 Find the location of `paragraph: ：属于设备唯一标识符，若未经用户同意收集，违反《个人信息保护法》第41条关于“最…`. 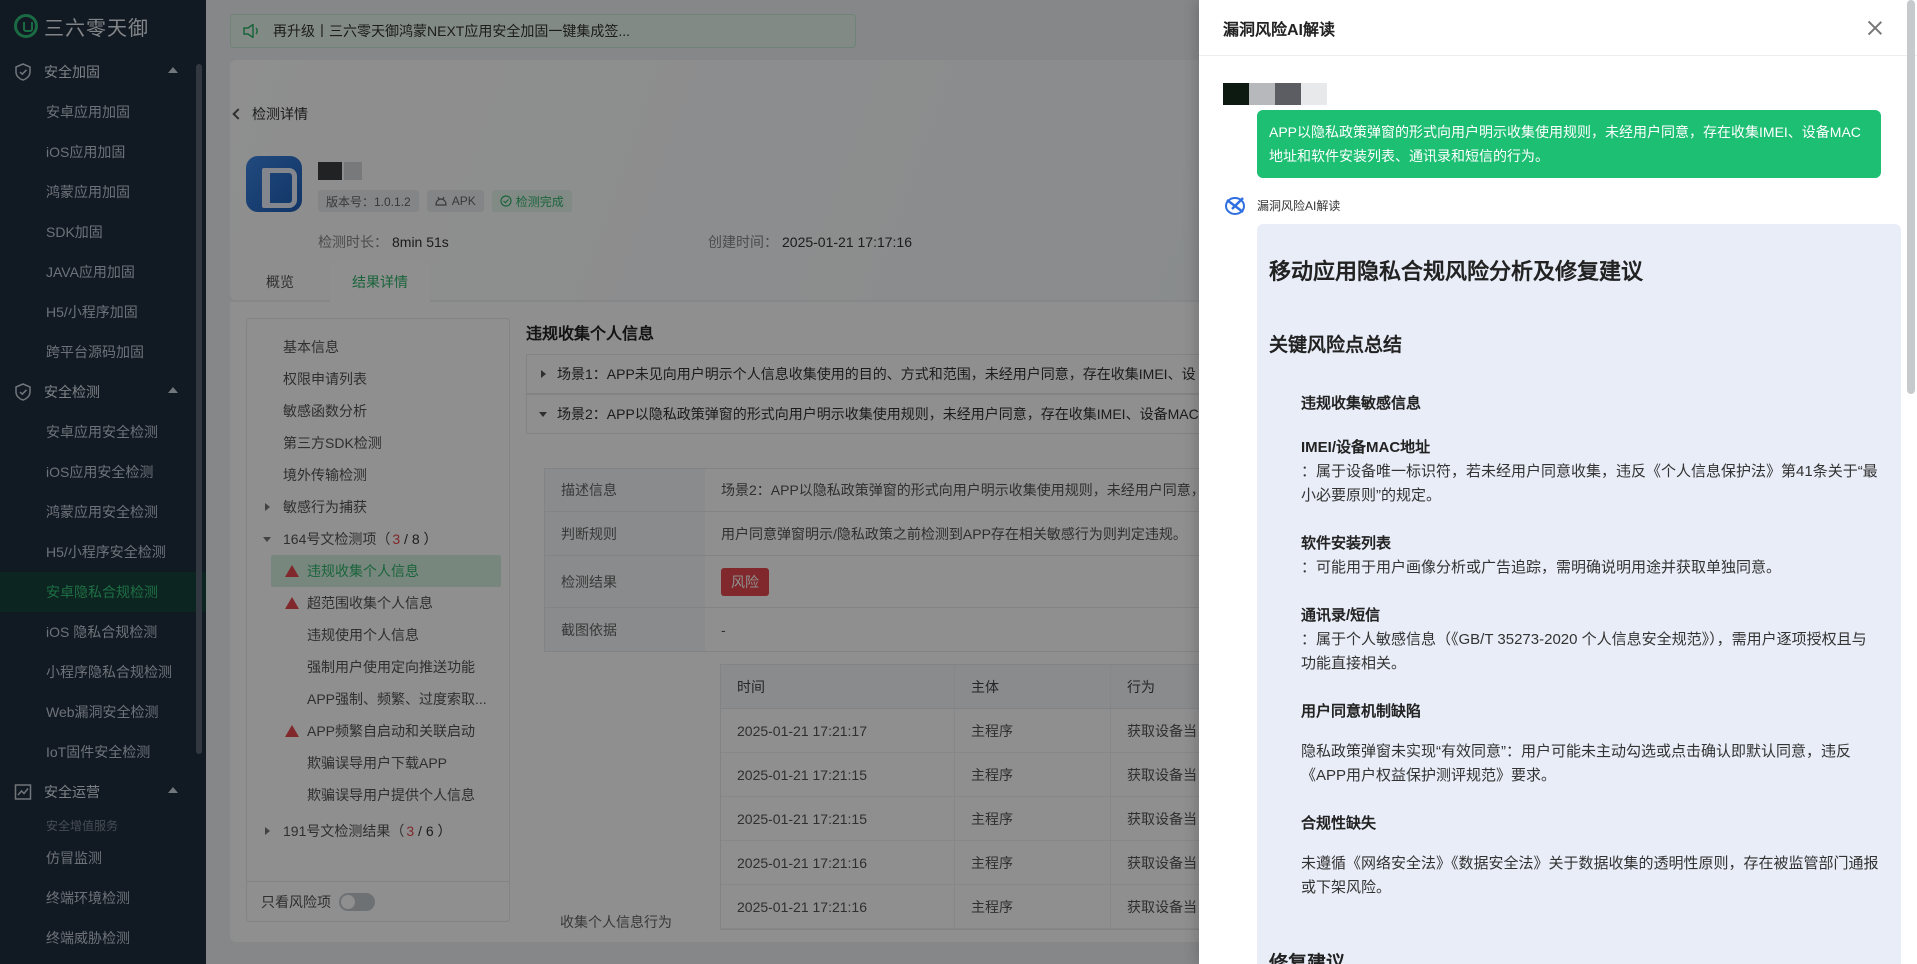

paragraph: ：属于设备唯一标识符，若未经用户同意收集，违反《个人信息保护法》第41条关于“最… is located at coordinates (1589, 483).